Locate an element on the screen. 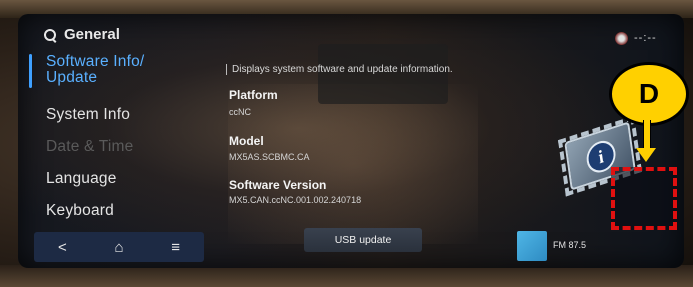 Image resolution: width=693 pixels, height=287 pixels. software-version-value: MX5.CAN.ccNC.001.002.240718 is located at coordinates (295, 200).